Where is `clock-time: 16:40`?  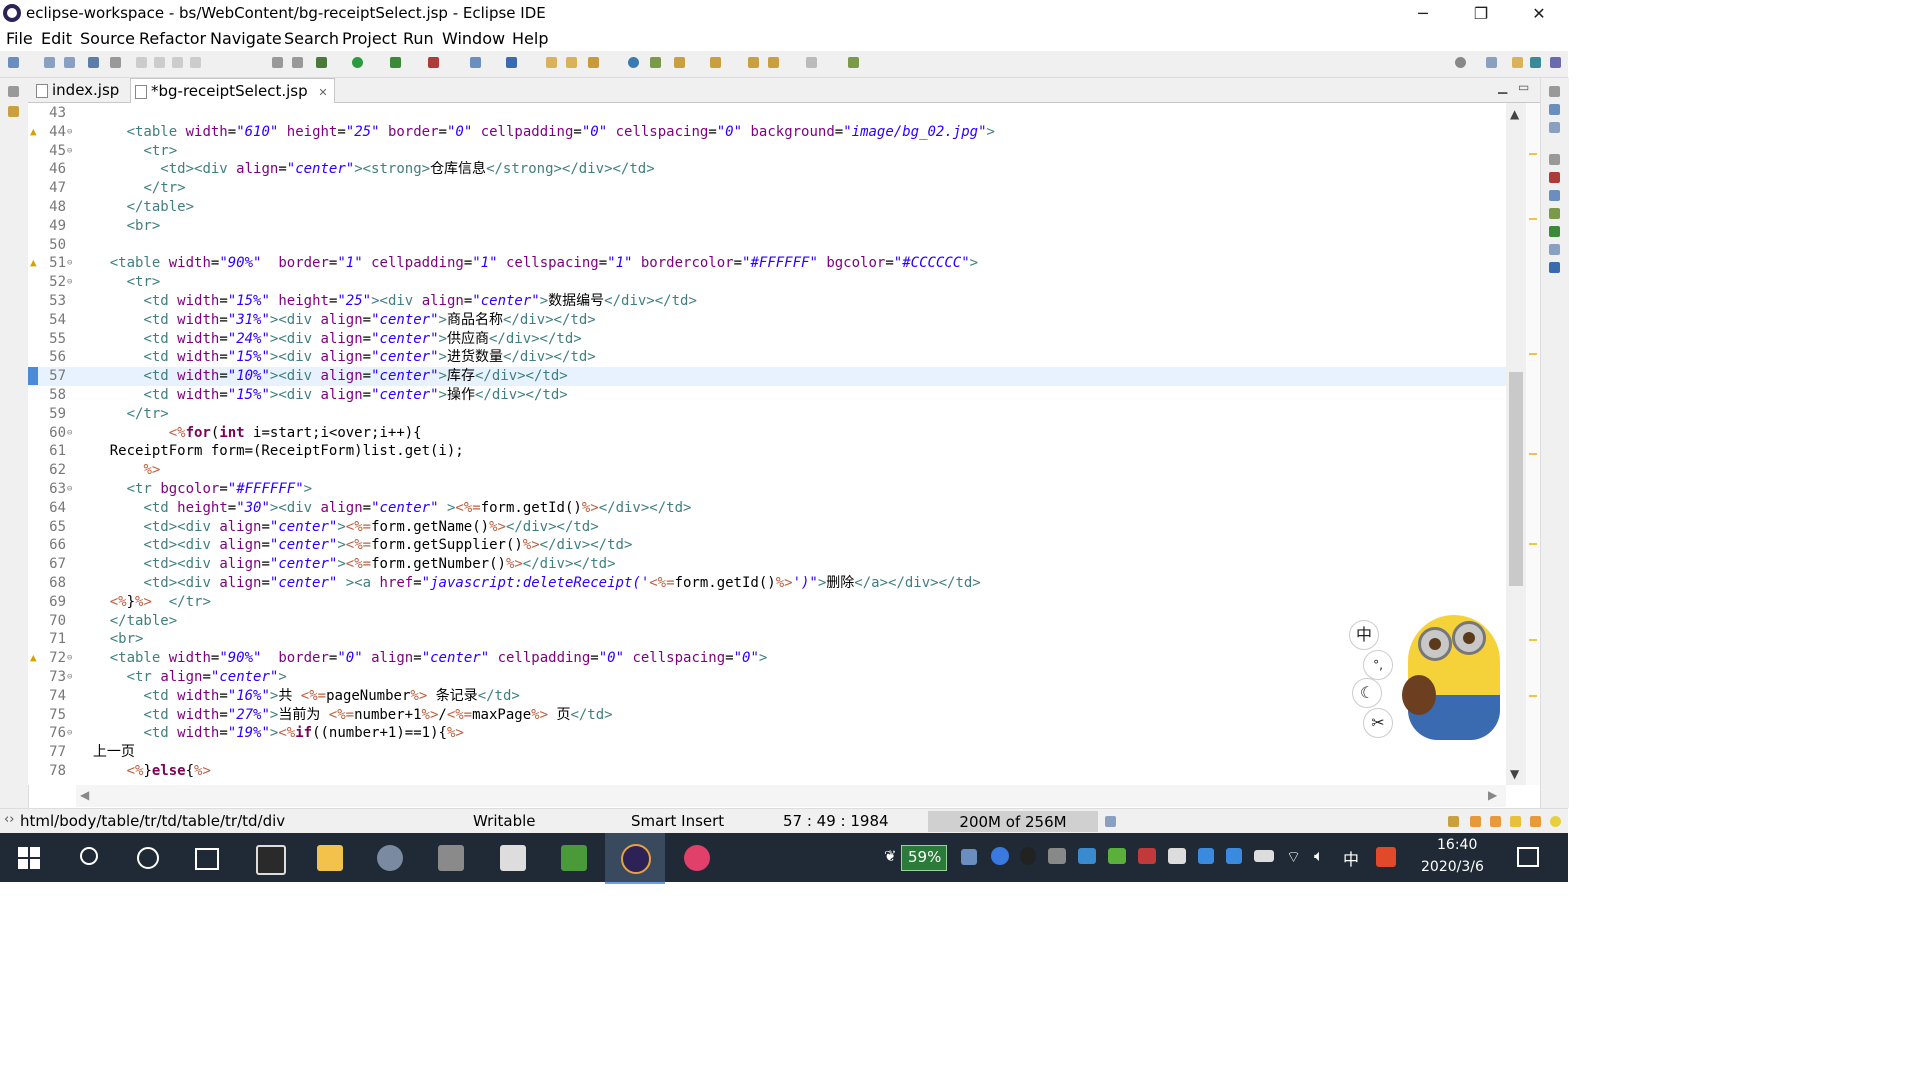
clock-time: 16:40 is located at coordinates (1457, 845).